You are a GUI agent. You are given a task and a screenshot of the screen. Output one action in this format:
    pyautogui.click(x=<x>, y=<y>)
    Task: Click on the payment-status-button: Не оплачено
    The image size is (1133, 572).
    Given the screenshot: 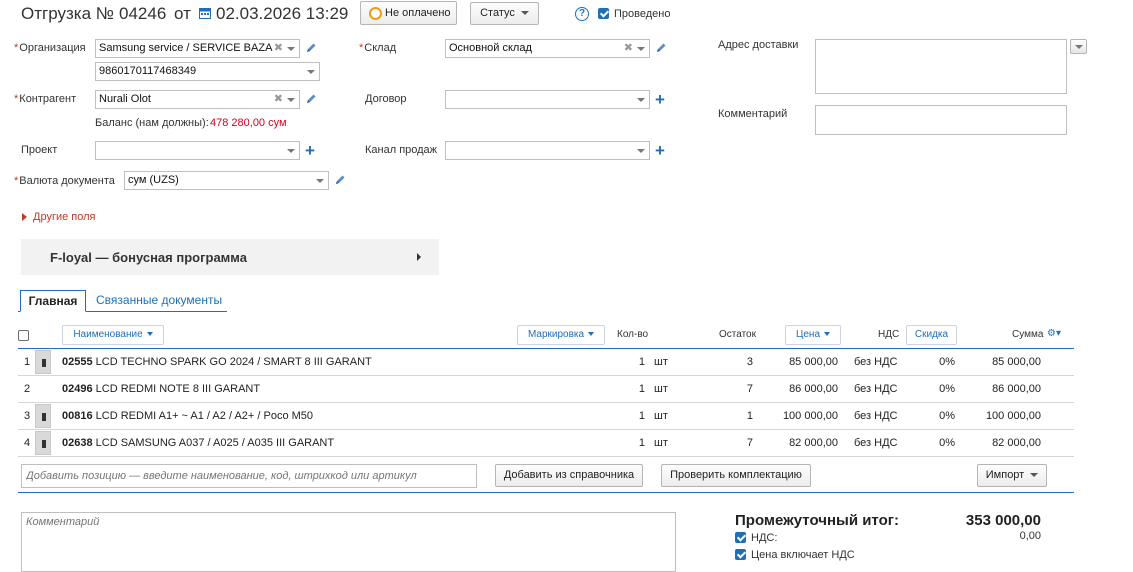 What is the action you would take?
    pyautogui.click(x=408, y=13)
    